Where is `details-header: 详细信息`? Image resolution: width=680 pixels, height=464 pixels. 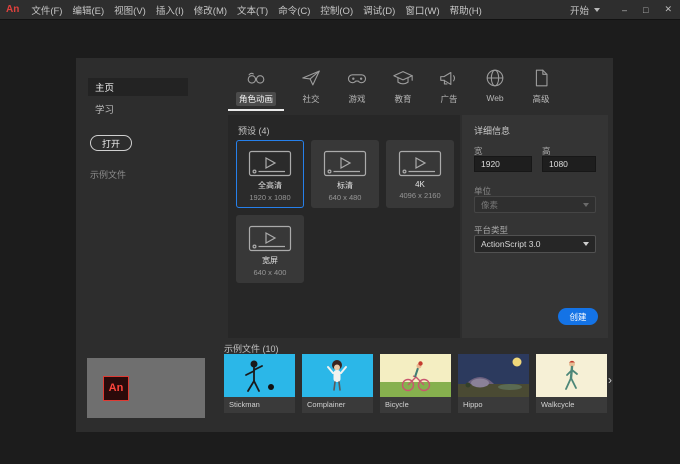 details-header: 详细信息 is located at coordinates (492, 131).